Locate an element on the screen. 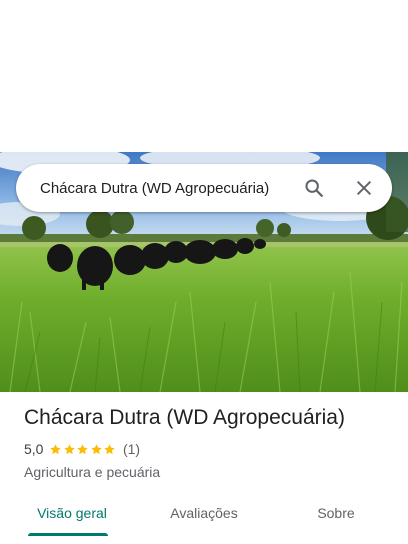 The image size is (408, 544). rating-row: 5,0 (1) is located at coordinates (208, 449).